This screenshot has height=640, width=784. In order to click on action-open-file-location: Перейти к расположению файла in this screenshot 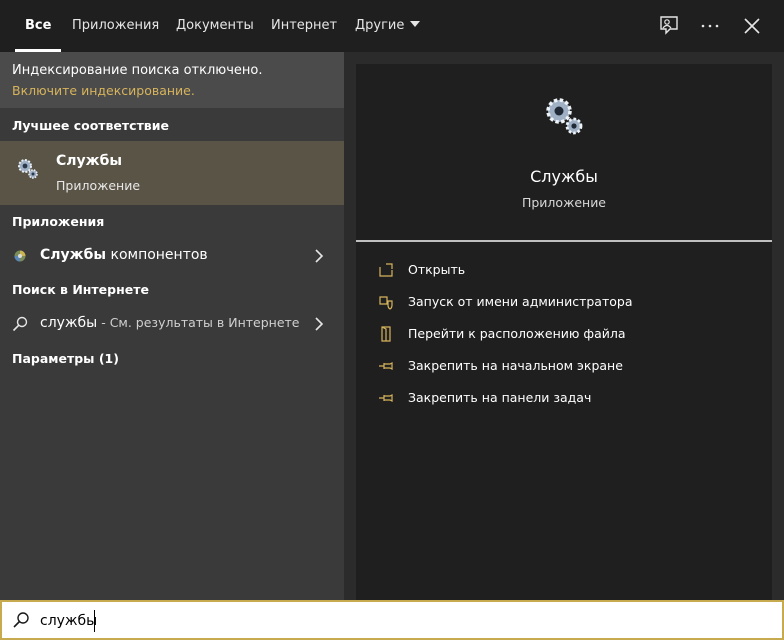, I will do `click(568, 334)`.